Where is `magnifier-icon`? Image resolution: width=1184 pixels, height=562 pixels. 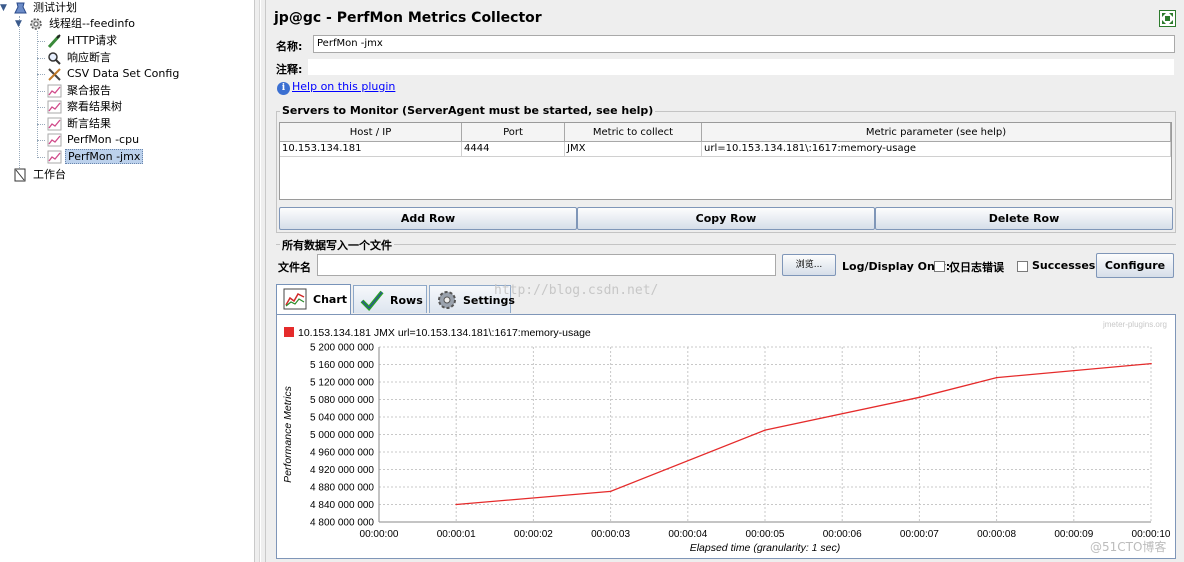 magnifier-icon is located at coordinates (54, 58).